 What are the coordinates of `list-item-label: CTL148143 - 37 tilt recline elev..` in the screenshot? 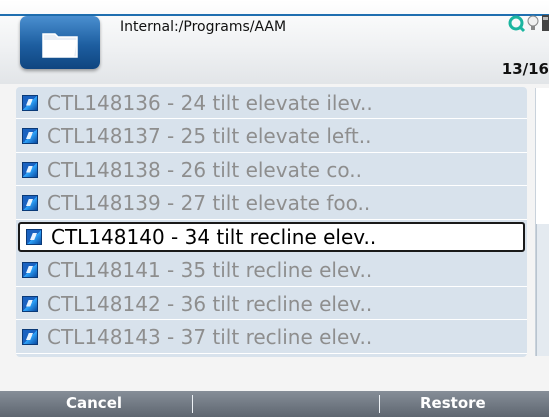 It's located at (210, 337).